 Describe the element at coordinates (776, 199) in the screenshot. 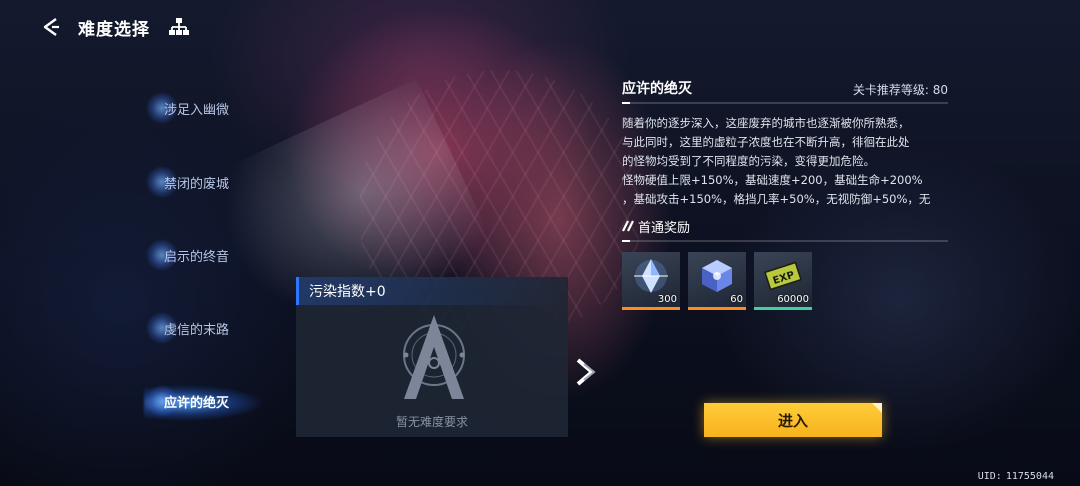

I see `description-line: ，基础攻击+150%，格挡几率+50%，无视防御+50%，无` at that location.